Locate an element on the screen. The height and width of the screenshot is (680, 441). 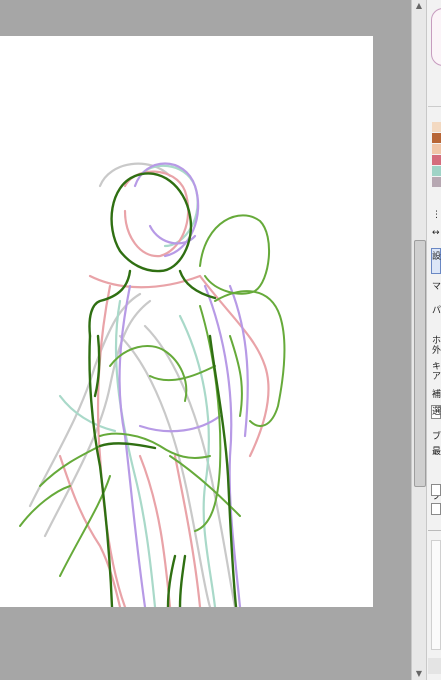
vertical-scrollbar: ▲ ▼ is located at coordinates (419, 340).